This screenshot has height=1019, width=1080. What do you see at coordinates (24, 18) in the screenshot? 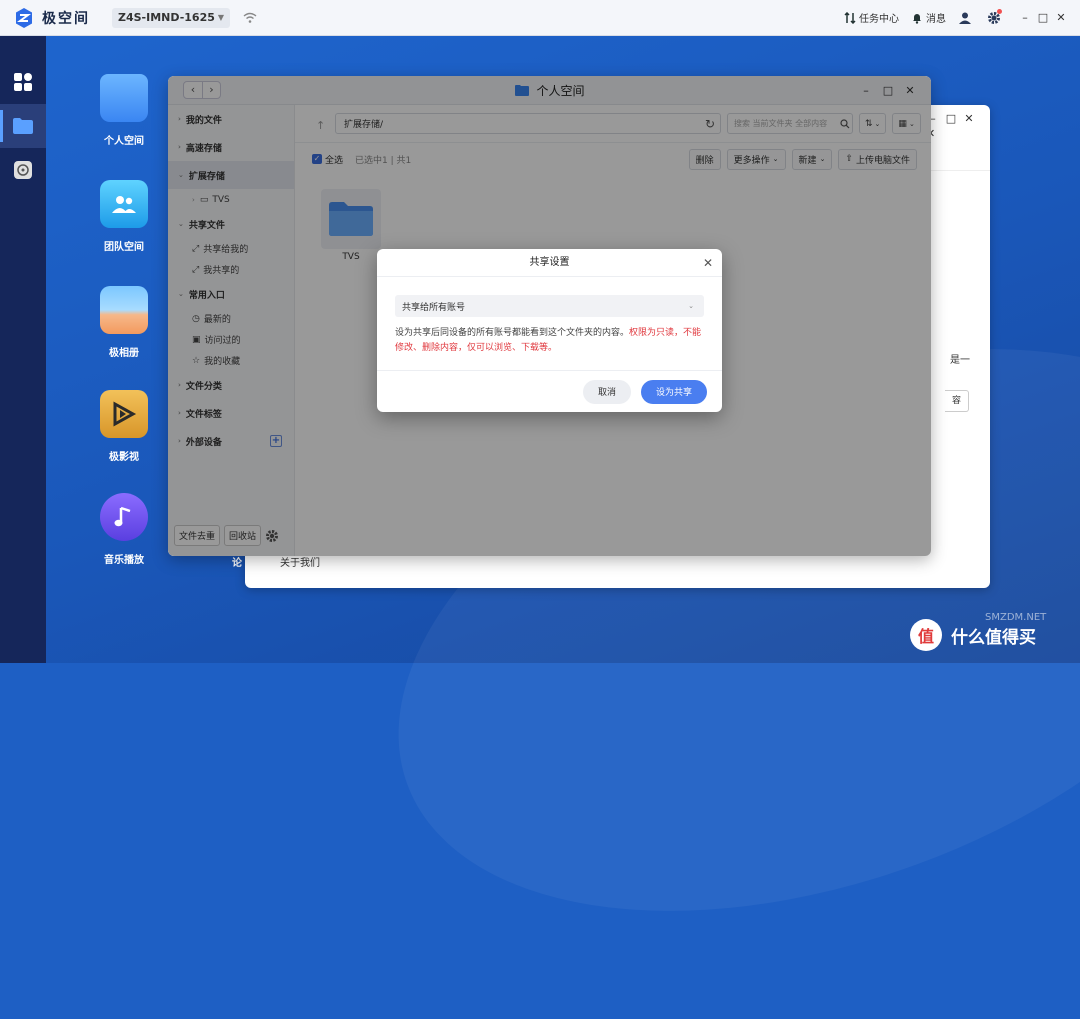
I see `logo-icon` at bounding box center [24, 18].